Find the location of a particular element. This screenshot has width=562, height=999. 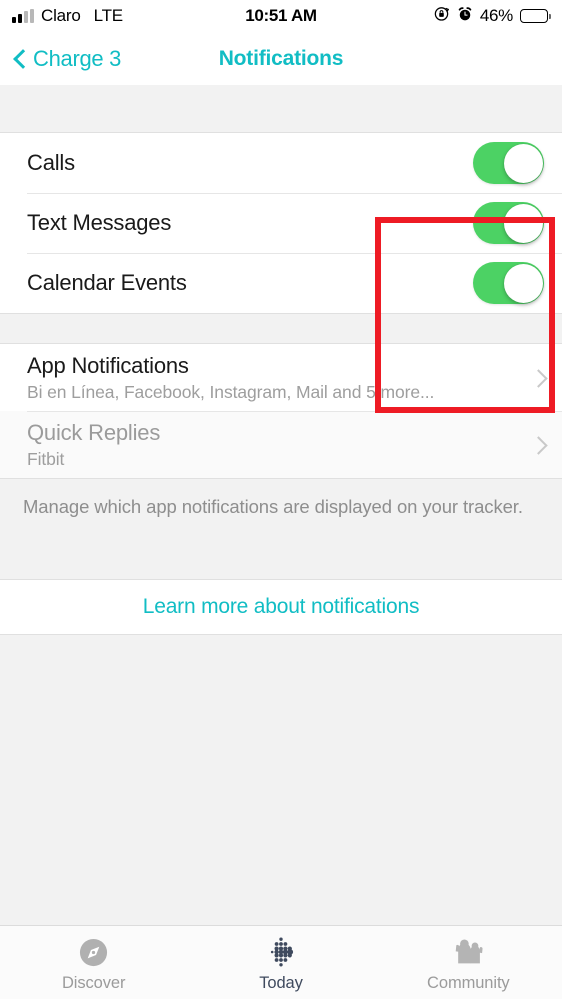

toggle-row-calls: Calls is located at coordinates (281, 163).